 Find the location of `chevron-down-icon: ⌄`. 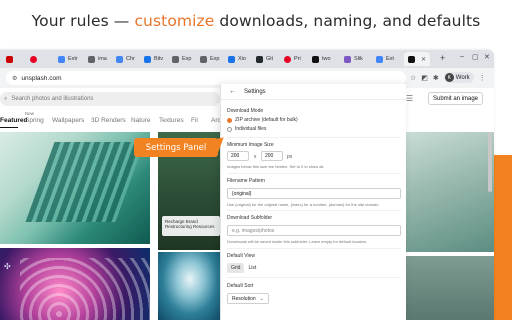

chevron-down-icon: ⌄ is located at coordinates (261, 298).